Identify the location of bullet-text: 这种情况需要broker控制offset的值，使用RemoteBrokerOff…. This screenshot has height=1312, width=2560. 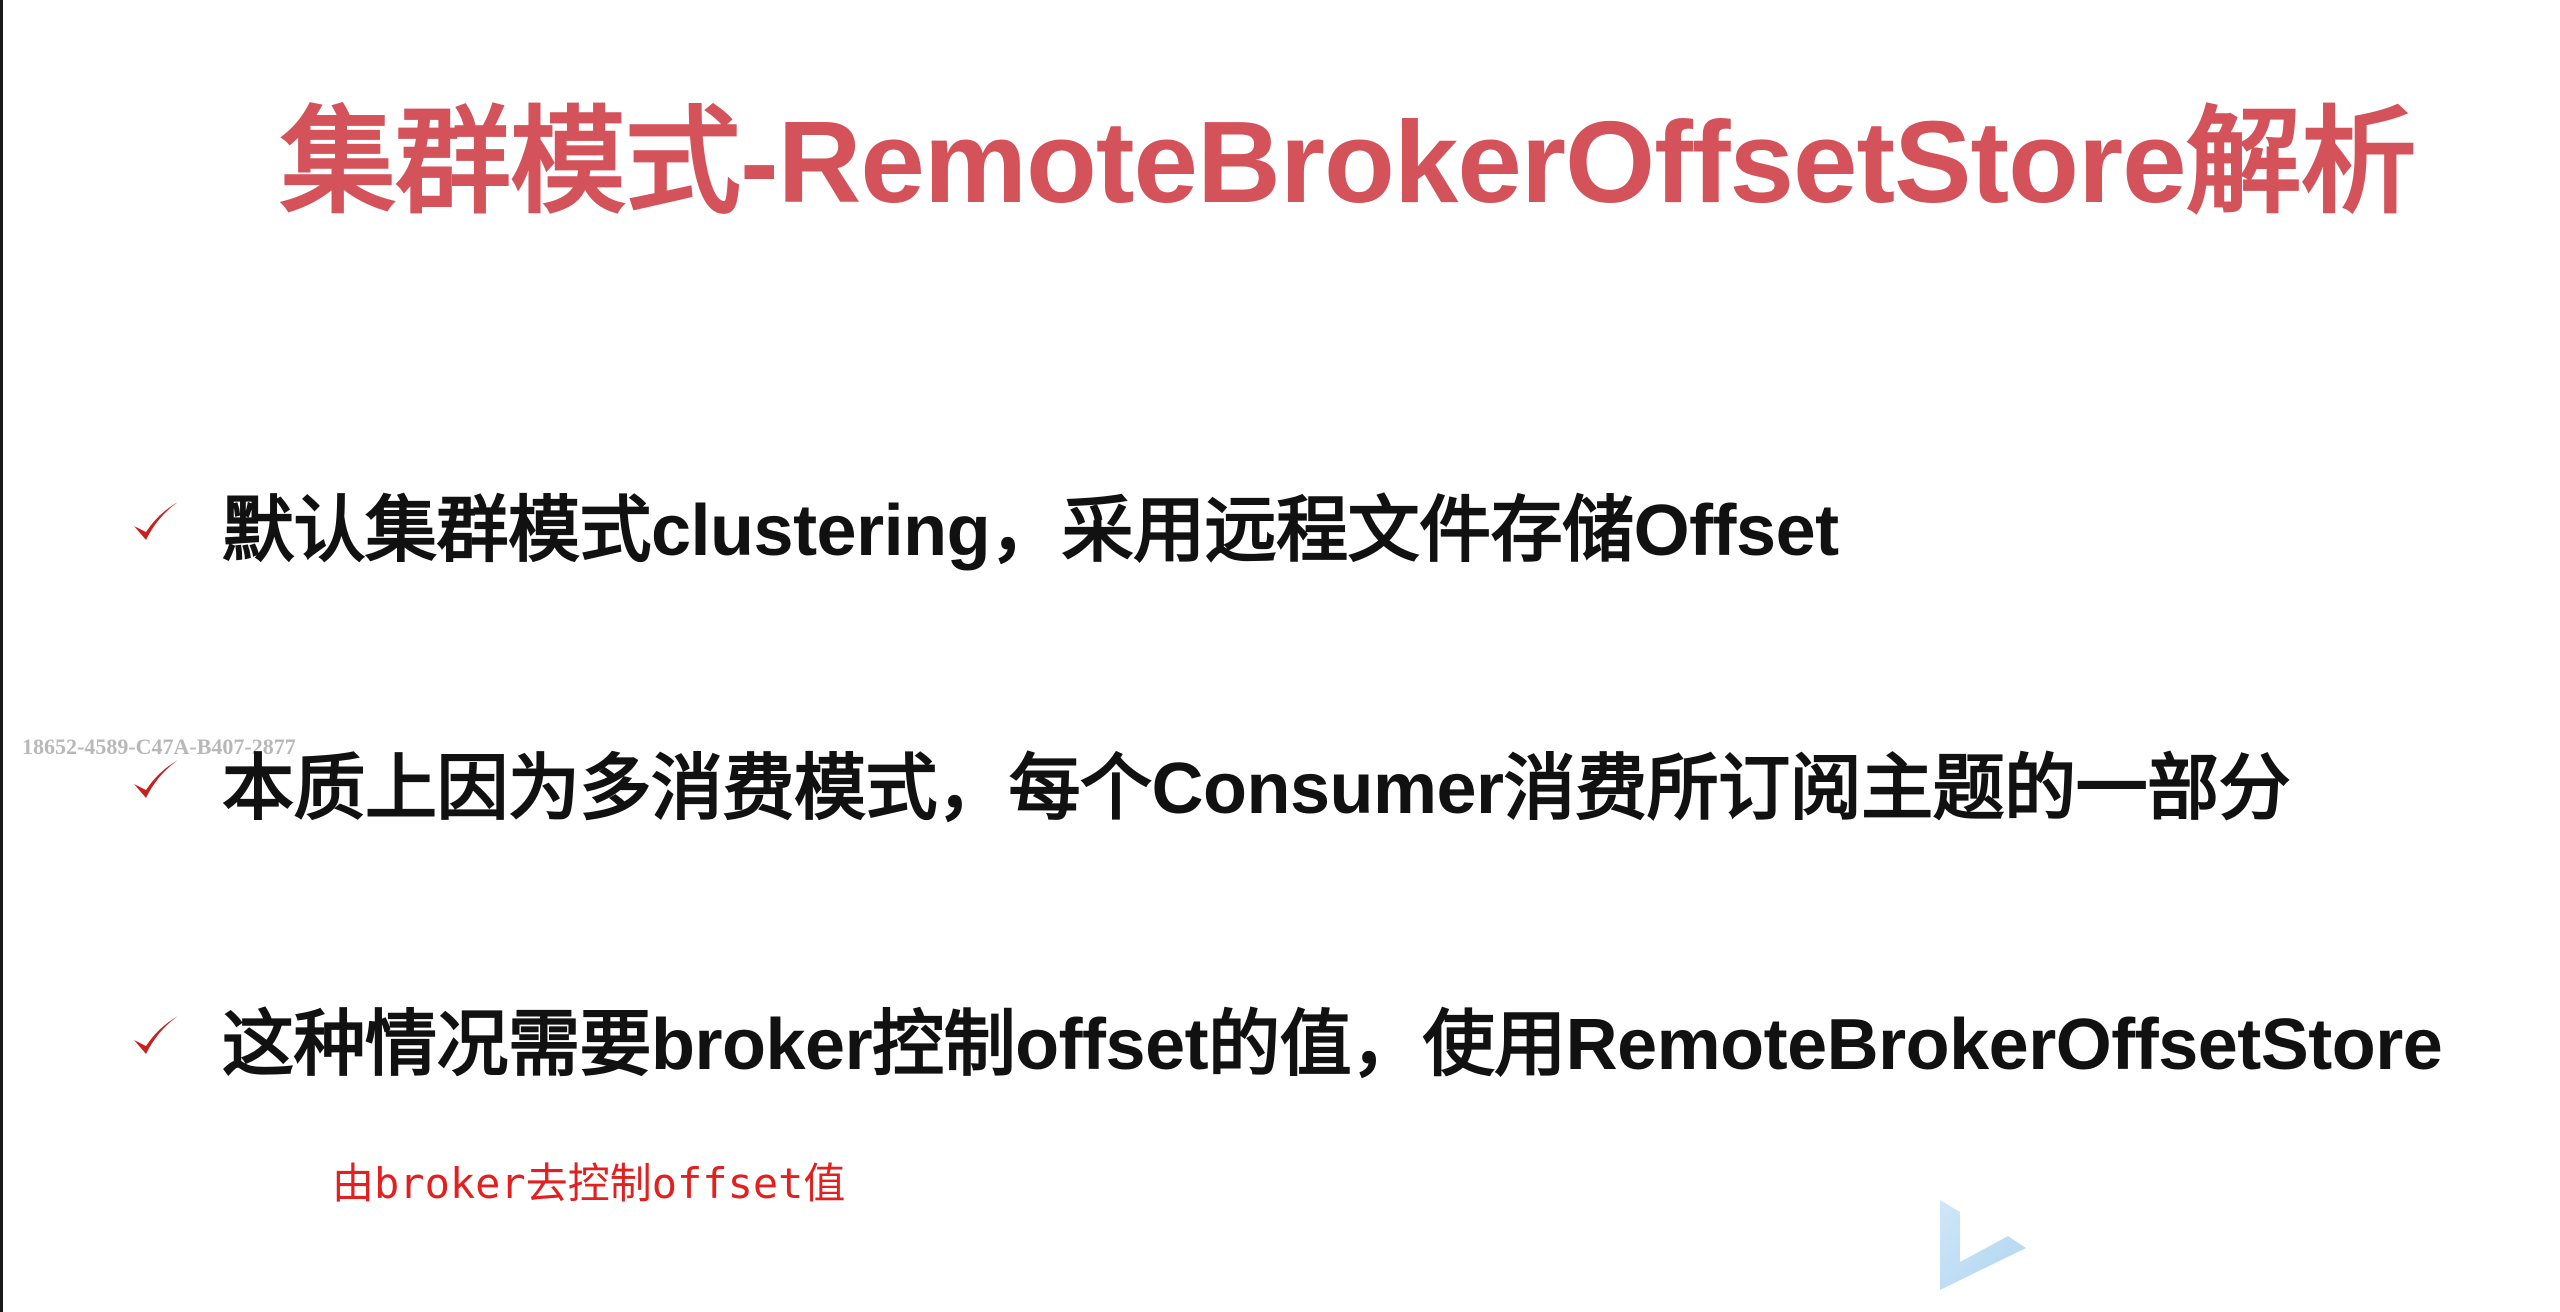
(1332, 1044).